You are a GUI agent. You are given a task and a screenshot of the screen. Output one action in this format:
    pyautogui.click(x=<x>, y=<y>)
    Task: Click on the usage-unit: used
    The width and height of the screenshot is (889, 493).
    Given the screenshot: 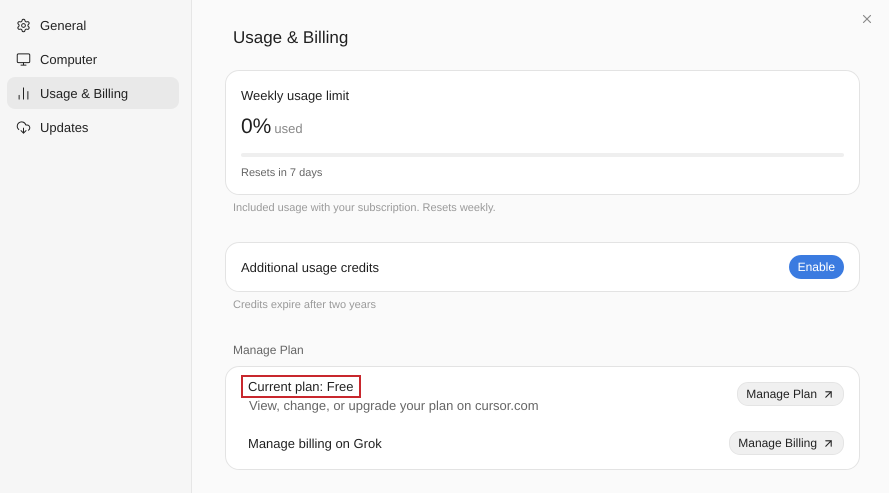 What is the action you would take?
    pyautogui.click(x=288, y=128)
    